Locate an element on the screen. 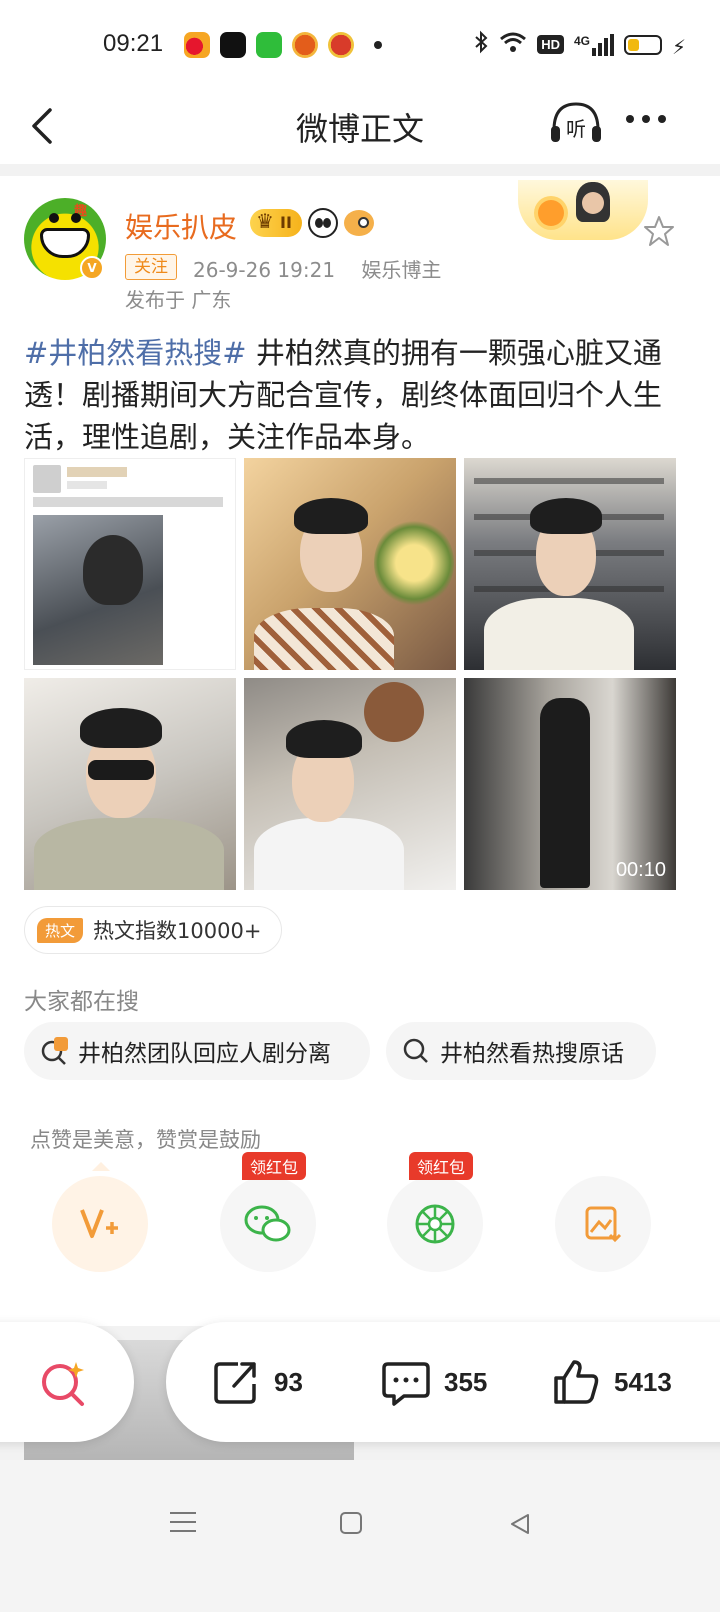 Image resolution: width=720 pixels, height=1612 pixels. save-image-icon is located at coordinates (603, 1224).